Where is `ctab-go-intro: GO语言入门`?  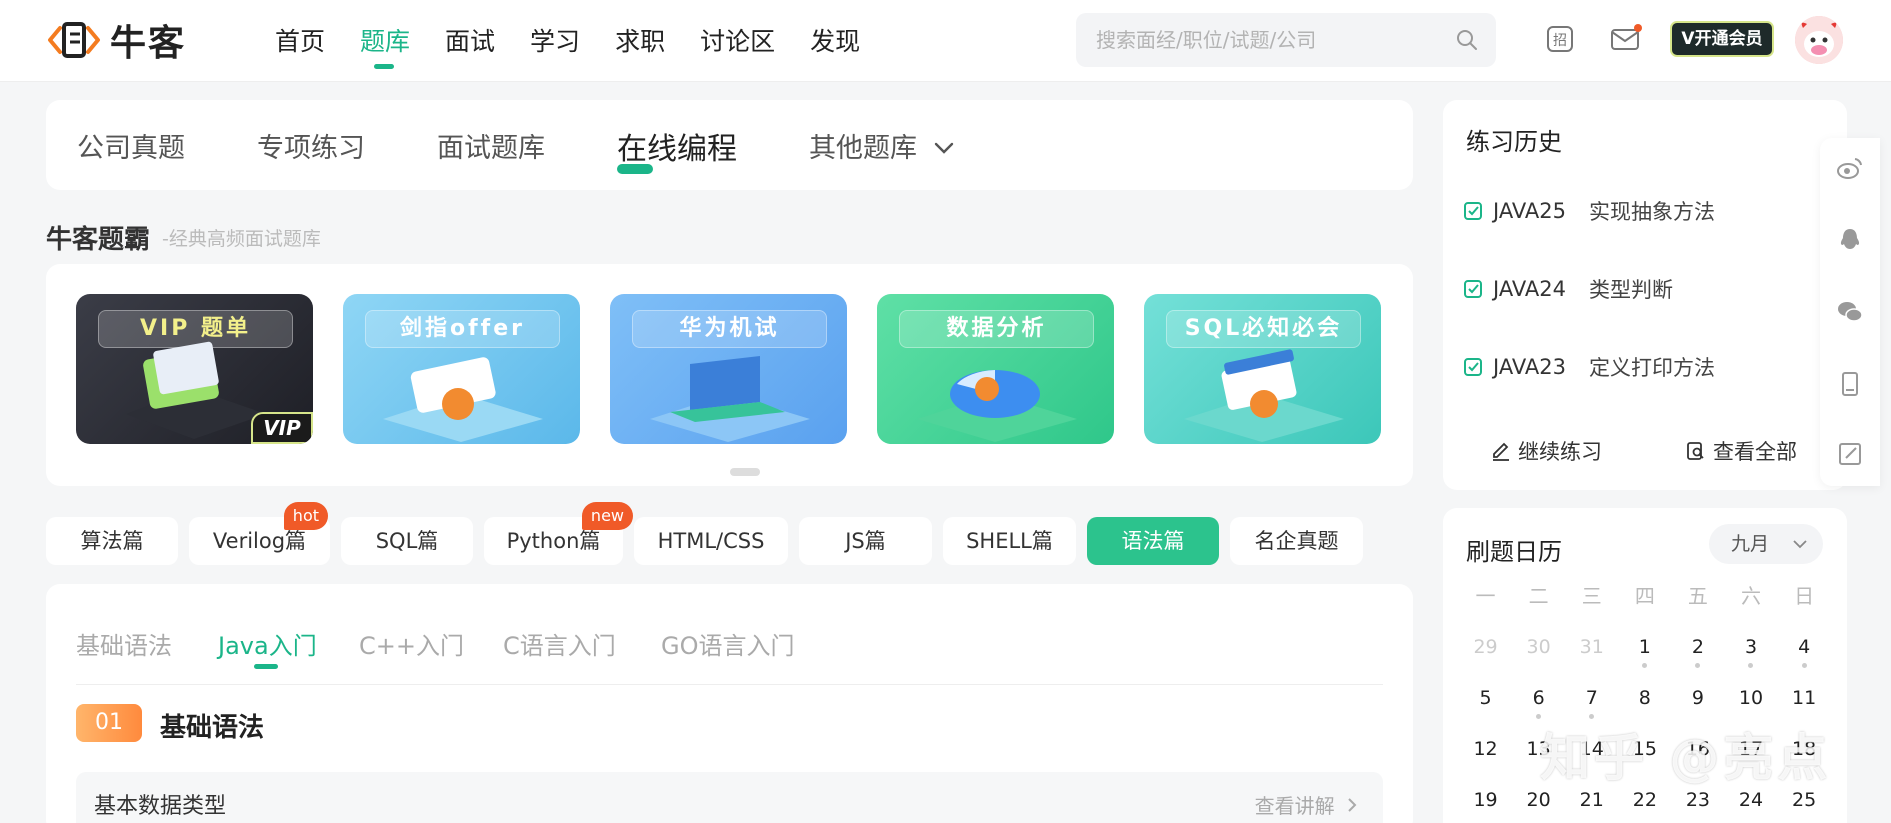 ctab-go-intro: GO语言入门 is located at coordinates (728, 643).